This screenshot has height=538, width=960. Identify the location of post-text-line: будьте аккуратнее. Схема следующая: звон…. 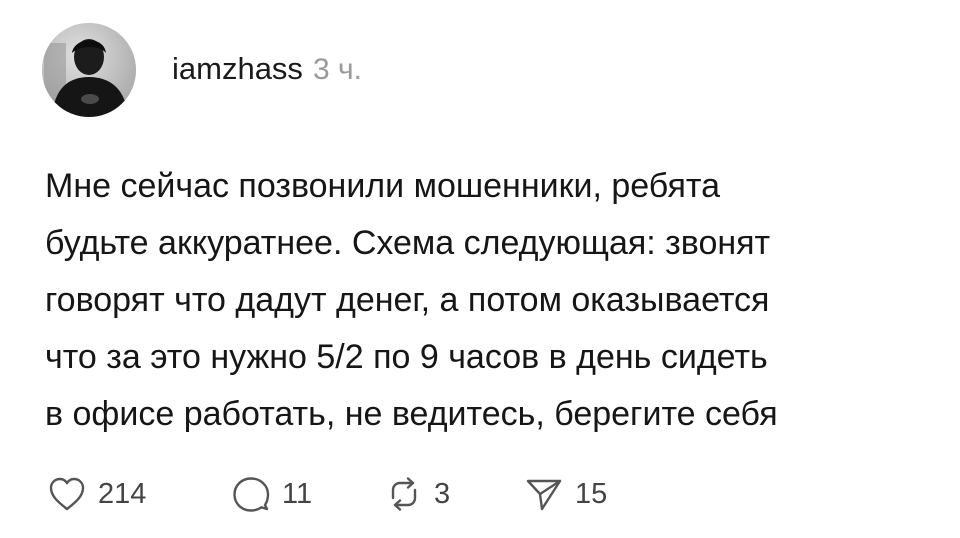
(408, 243).